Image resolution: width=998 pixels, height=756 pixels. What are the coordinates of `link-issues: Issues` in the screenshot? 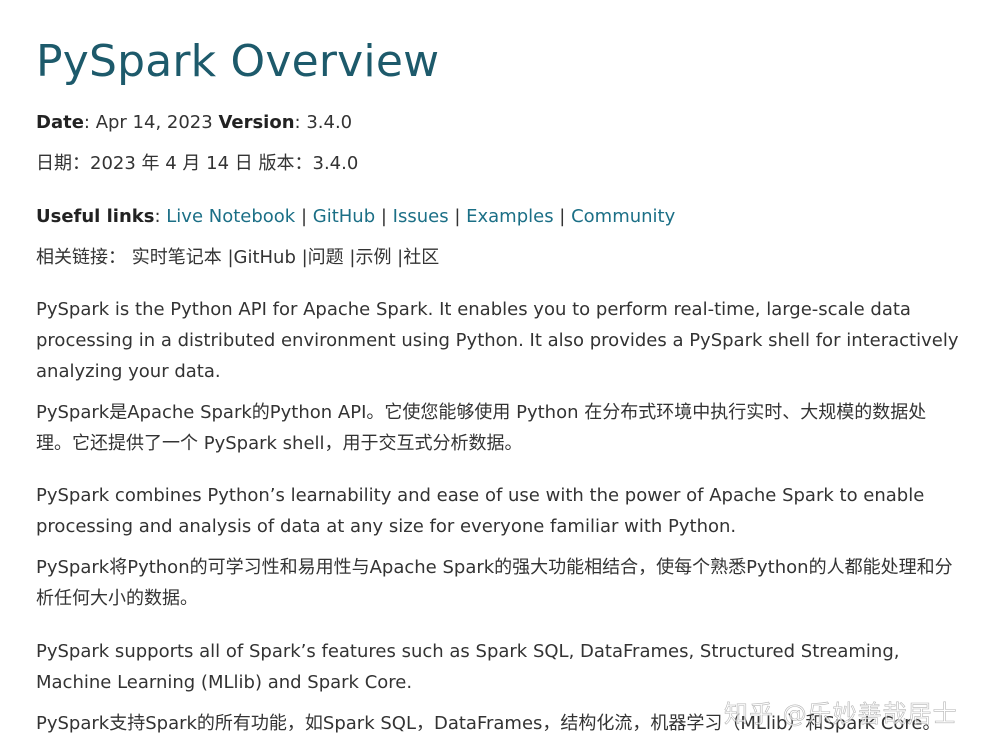 It's located at (421, 216).